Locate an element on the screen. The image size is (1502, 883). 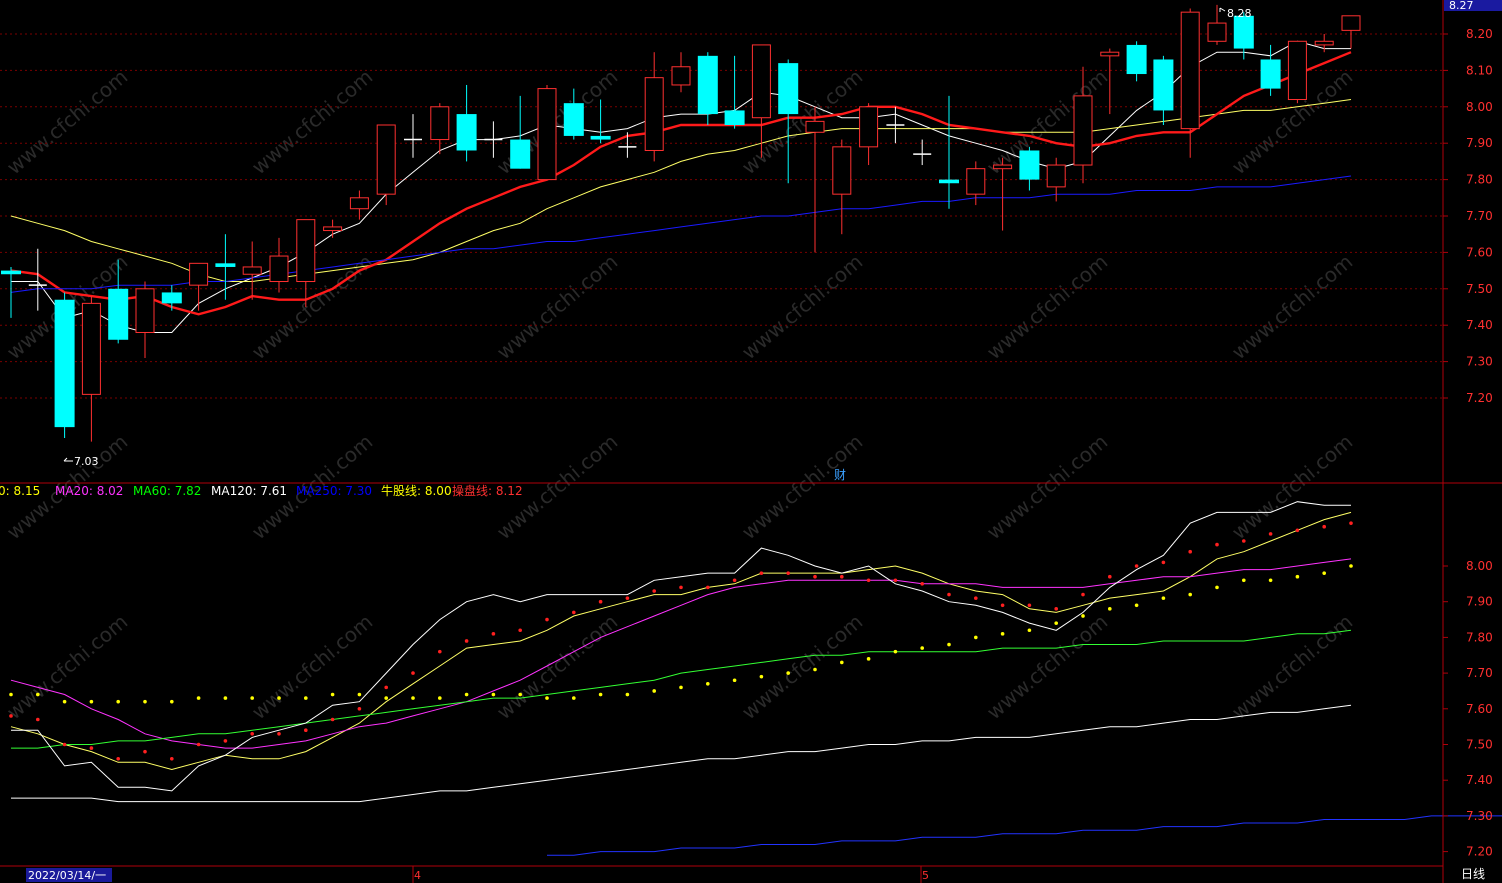
legend-item: 牛股线: 8.00 is located at coordinates (416, 490).